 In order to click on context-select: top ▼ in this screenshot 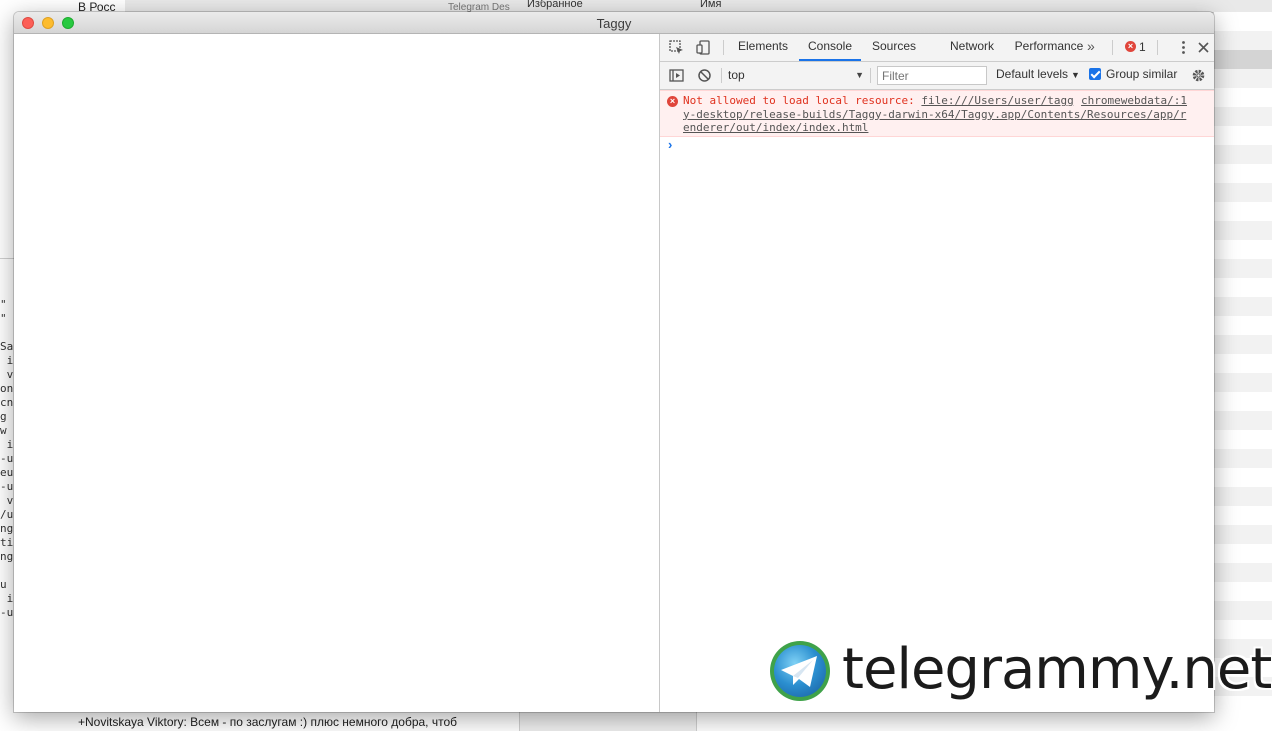, I will do `click(796, 75)`.